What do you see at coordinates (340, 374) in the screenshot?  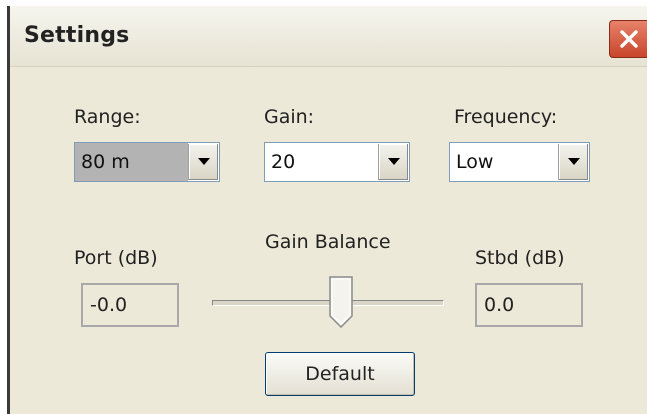 I see `default-button: Default` at bounding box center [340, 374].